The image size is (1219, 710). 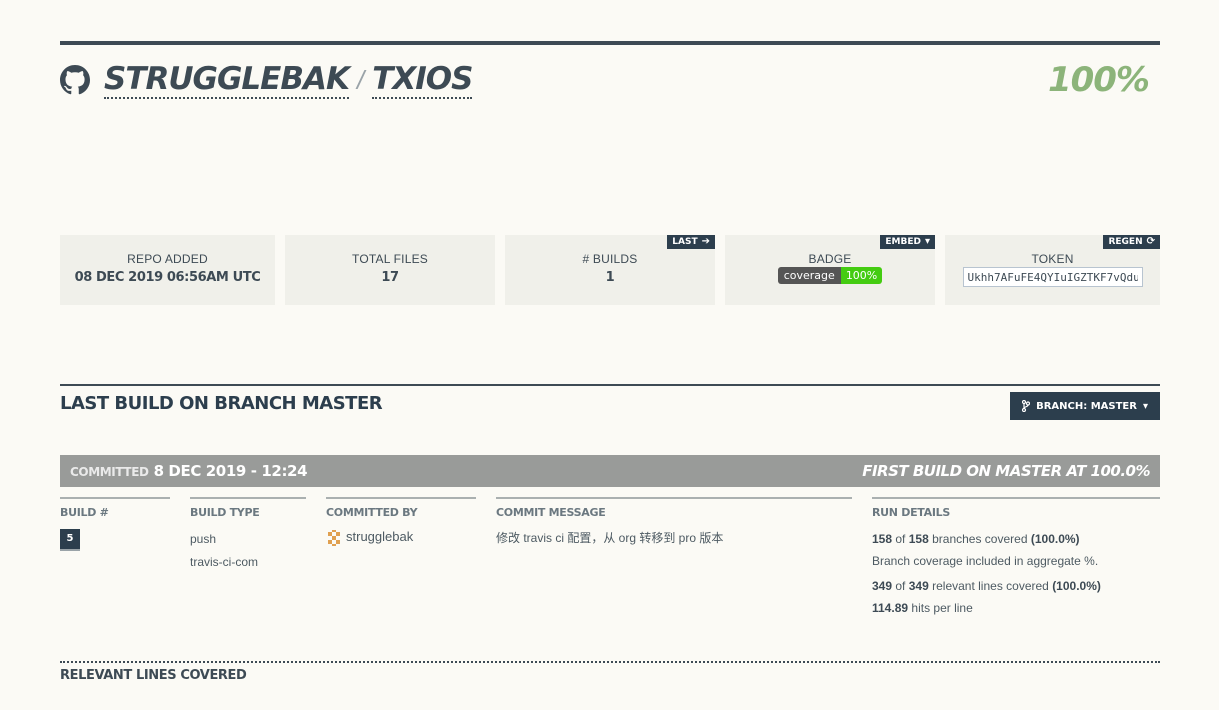 I want to click on stat-total-files: TOTAL FILES 17, so click(x=390, y=270).